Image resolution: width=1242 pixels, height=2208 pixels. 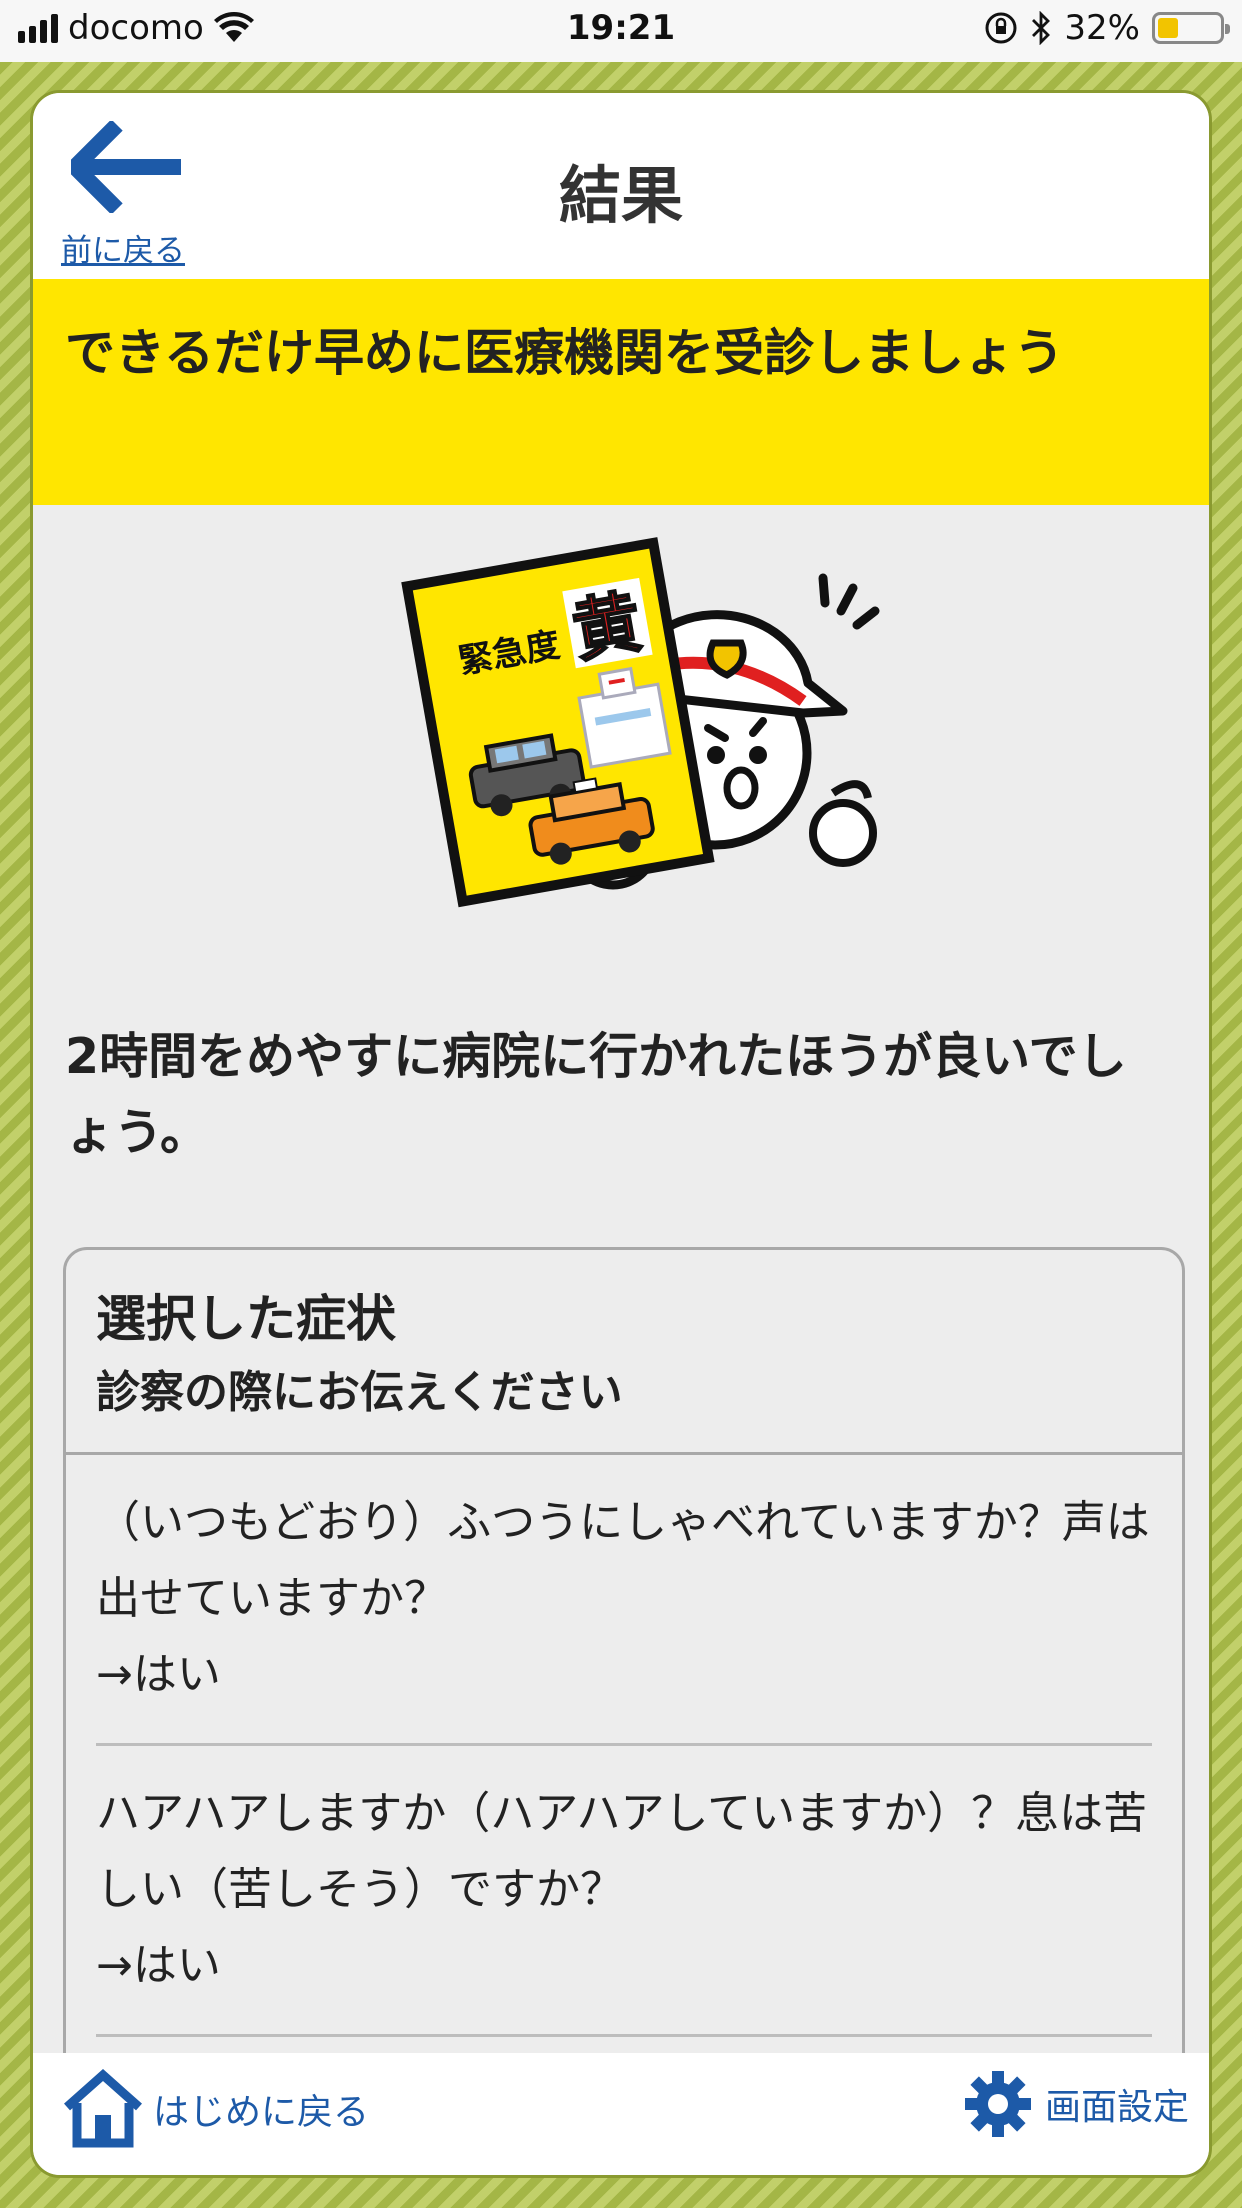 I want to click on settings-button: 画面設定, so click(x=1076, y=2104).